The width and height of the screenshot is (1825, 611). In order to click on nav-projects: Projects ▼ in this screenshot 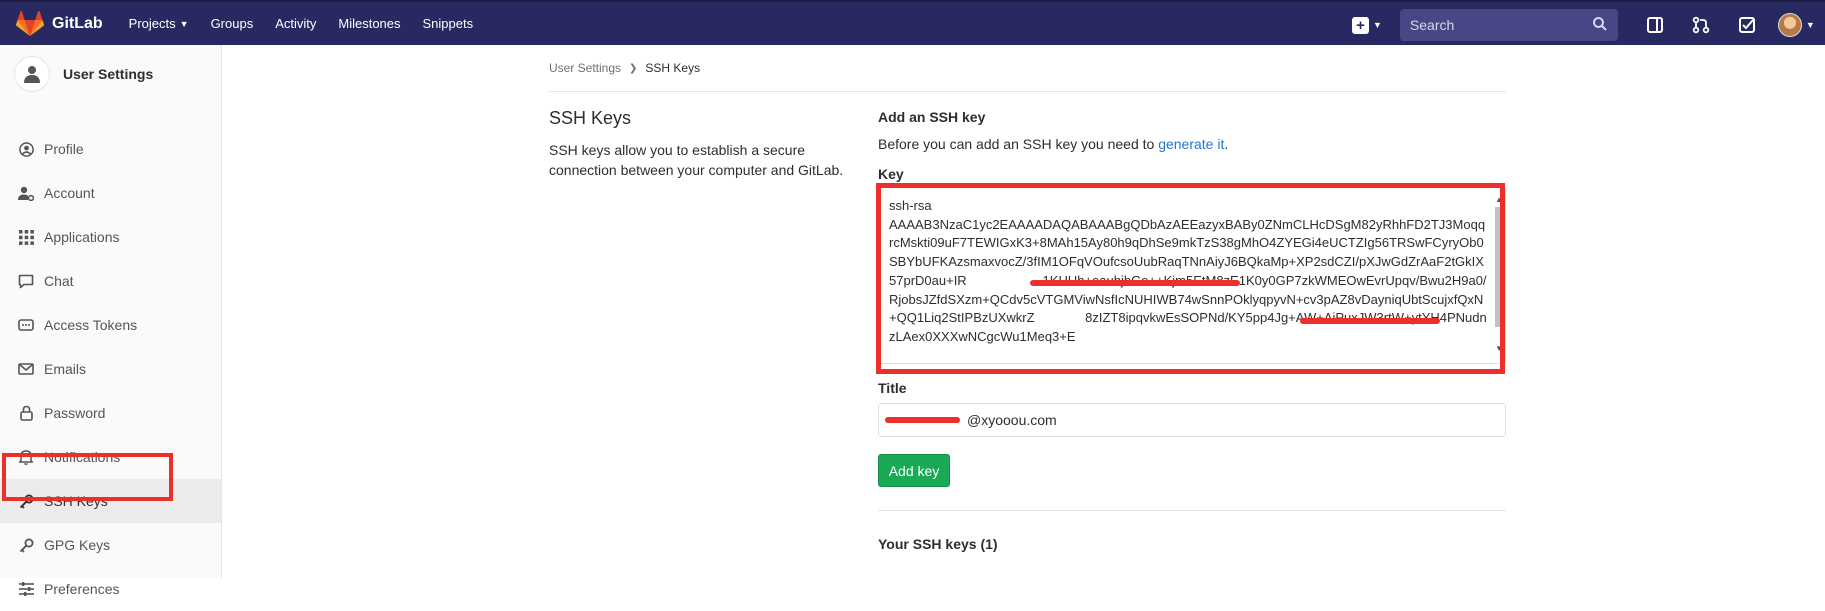, I will do `click(159, 23)`.